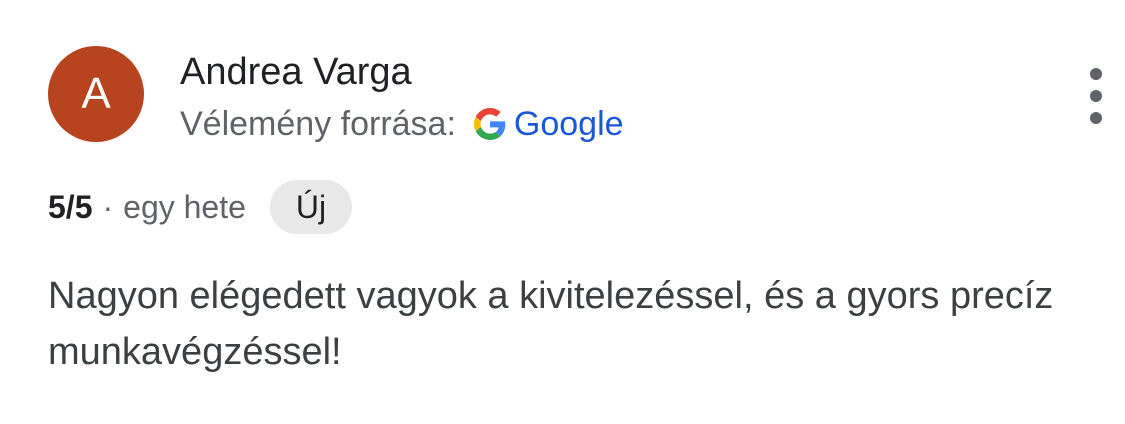 This screenshot has width=1125, height=424. I want to click on source-label: Vélemény forrása:, so click(318, 123).